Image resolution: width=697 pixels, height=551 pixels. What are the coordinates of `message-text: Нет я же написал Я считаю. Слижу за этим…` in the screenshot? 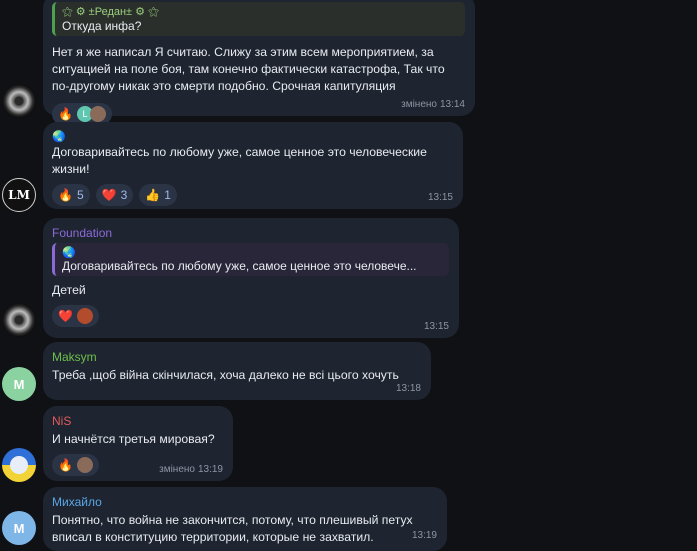 It's located at (248, 69).